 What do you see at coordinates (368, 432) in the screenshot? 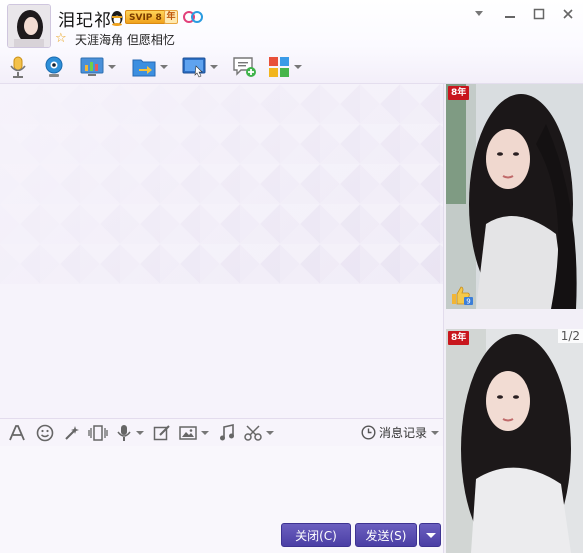
I see `clock-icon` at bounding box center [368, 432].